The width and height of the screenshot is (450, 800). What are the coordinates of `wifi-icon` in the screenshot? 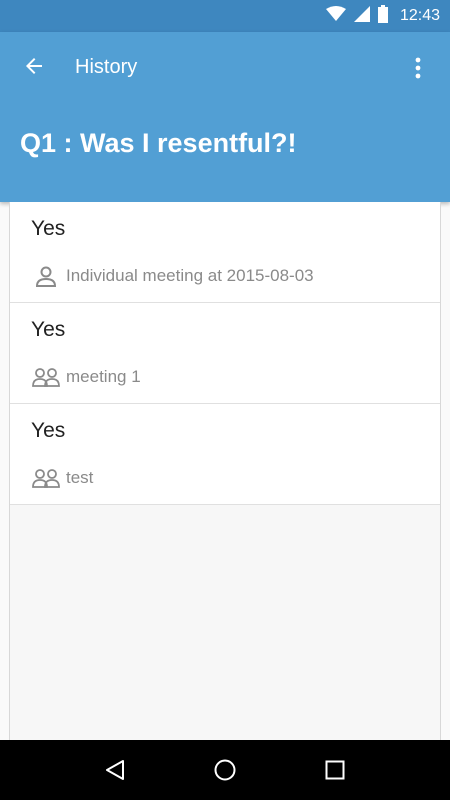 It's located at (335, 16).